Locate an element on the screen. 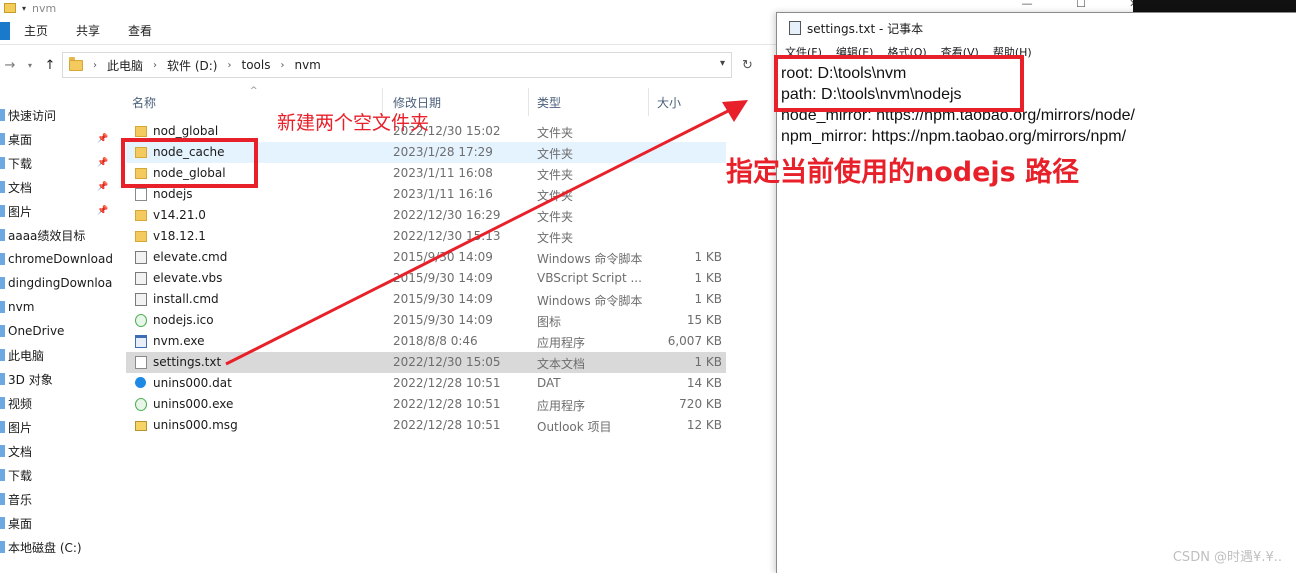  sidebar-item: 快速访问 is located at coordinates (59, 115).